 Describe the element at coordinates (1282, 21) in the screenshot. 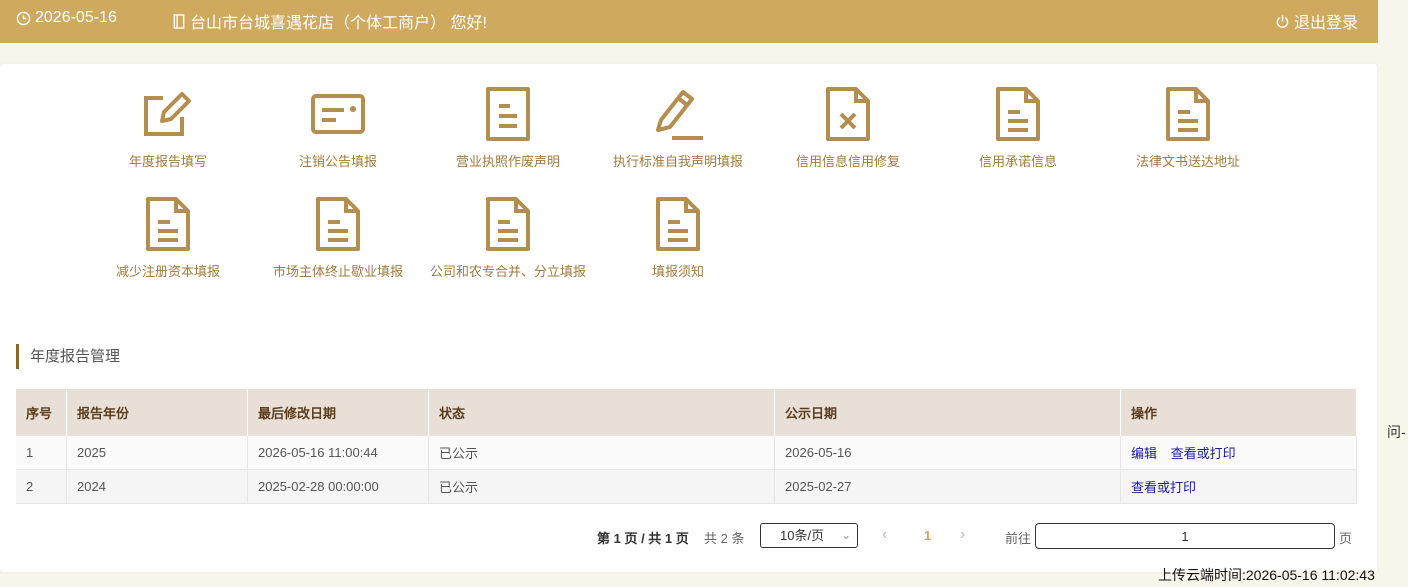

I see `power-icon` at that location.